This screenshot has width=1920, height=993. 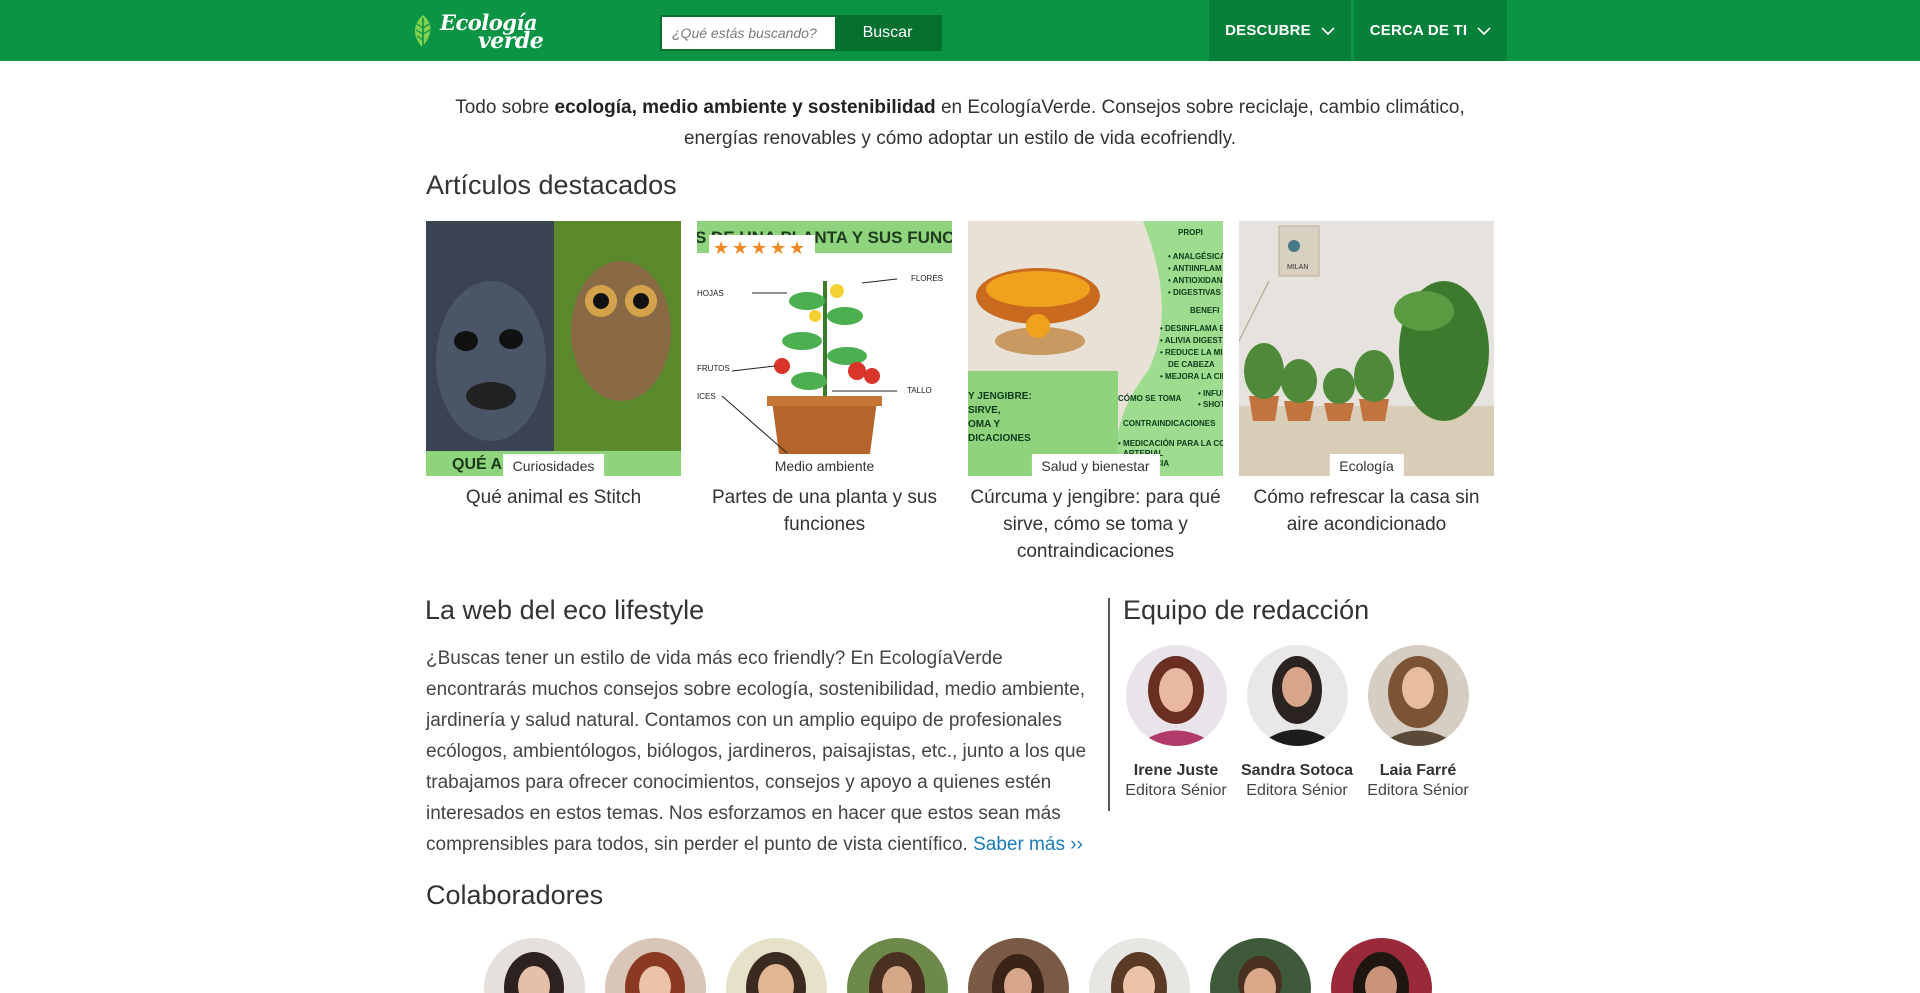 I want to click on learn-more-link: Saber más ››, so click(x=1028, y=844).